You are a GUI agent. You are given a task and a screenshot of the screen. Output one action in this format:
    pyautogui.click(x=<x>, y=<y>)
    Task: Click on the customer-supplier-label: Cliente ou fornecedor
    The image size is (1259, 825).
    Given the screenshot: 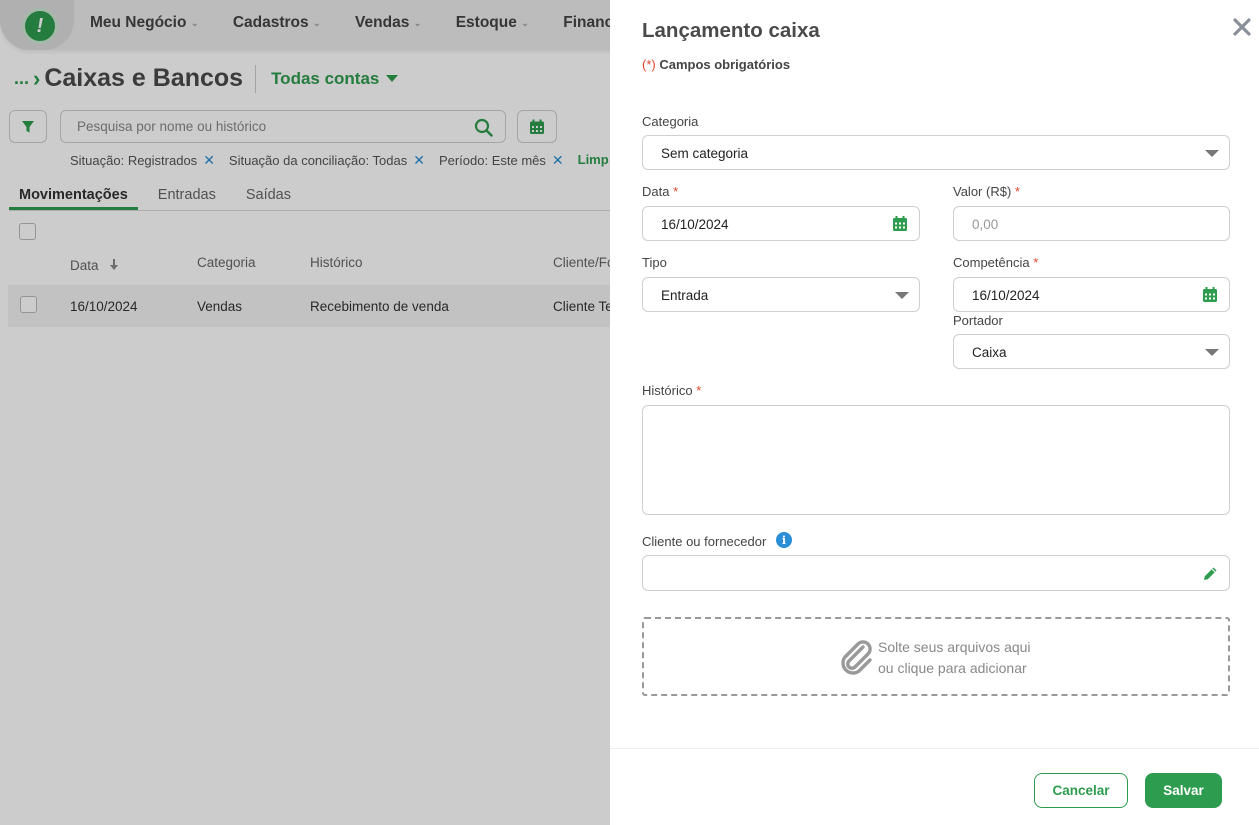 What is the action you would take?
    pyautogui.click(x=704, y=541)
    